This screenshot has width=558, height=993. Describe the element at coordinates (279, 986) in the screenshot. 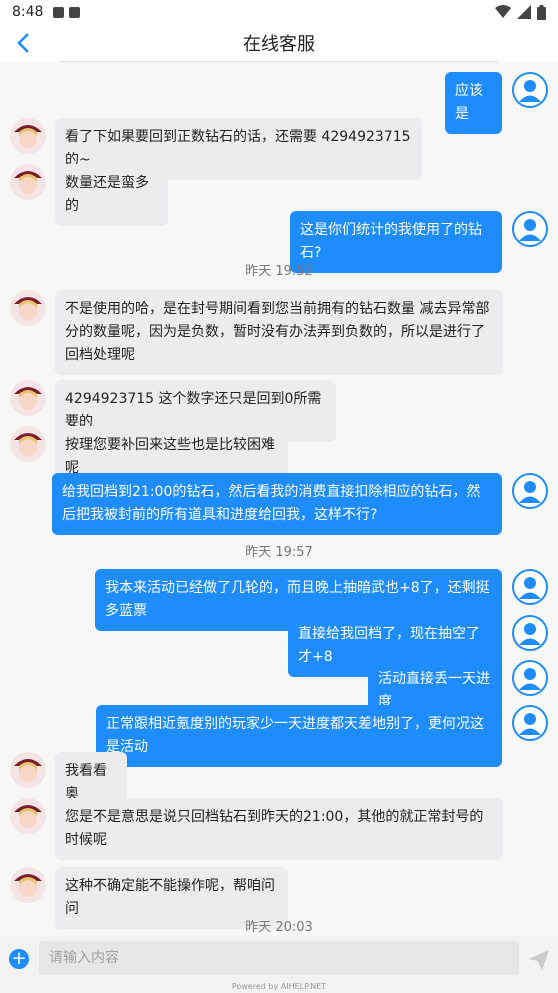

I see `powered-by: Powered by AIHELP.NET` at that location.